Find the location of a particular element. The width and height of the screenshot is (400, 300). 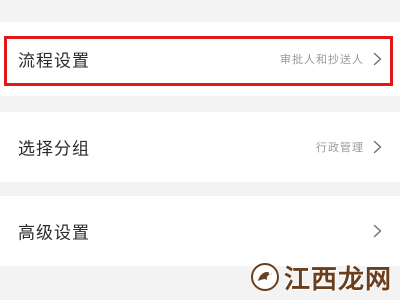

settings-item-label: 流程设置 is located at coordinates (54, 61).